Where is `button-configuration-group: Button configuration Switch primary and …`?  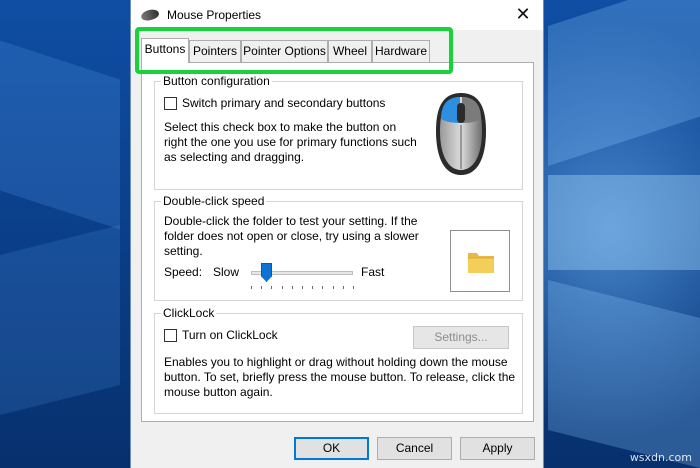
button-configuration-group: Button configuration Switch primary and … is located at coordinates (338, 132).